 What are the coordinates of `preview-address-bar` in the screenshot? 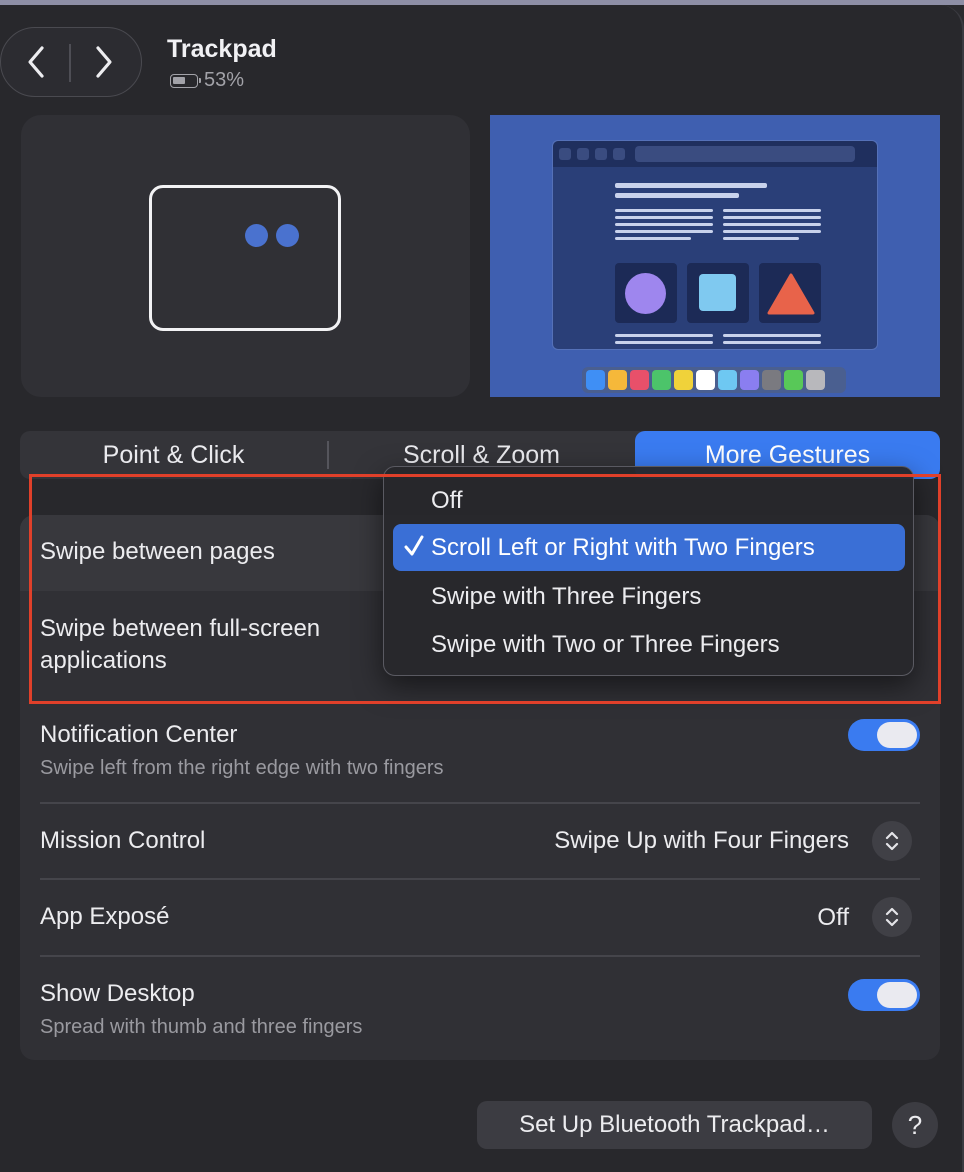 It's located at (745, 154).